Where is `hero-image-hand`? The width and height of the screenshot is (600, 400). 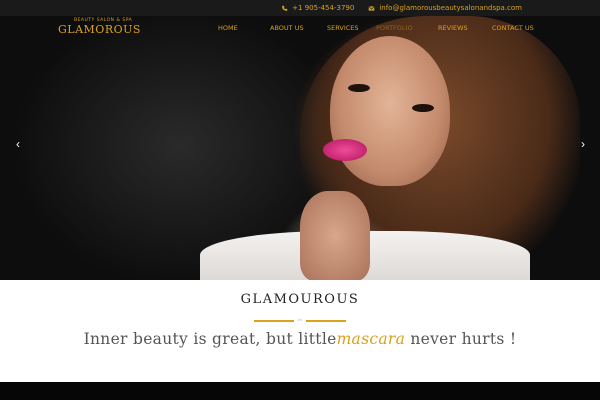 hero-image-hand is located at coordinates (335, 235).